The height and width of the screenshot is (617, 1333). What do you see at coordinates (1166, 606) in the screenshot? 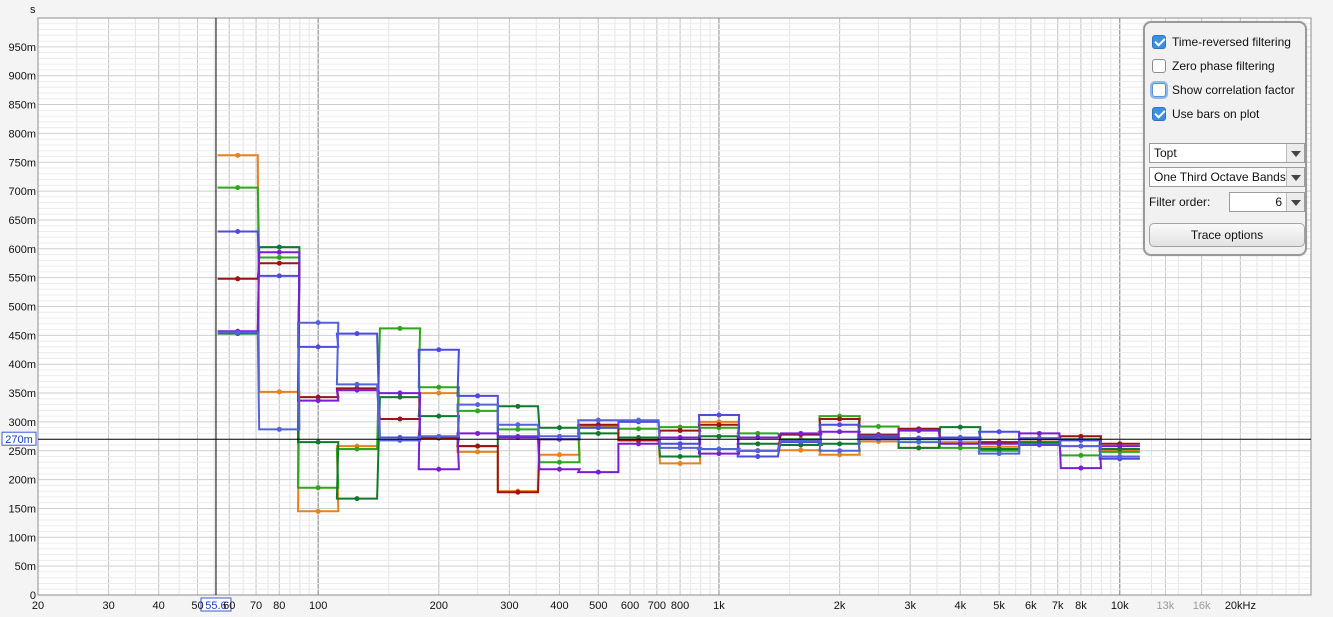
I see `x-tick-label: 13k` at bounding box center [1166, 606].